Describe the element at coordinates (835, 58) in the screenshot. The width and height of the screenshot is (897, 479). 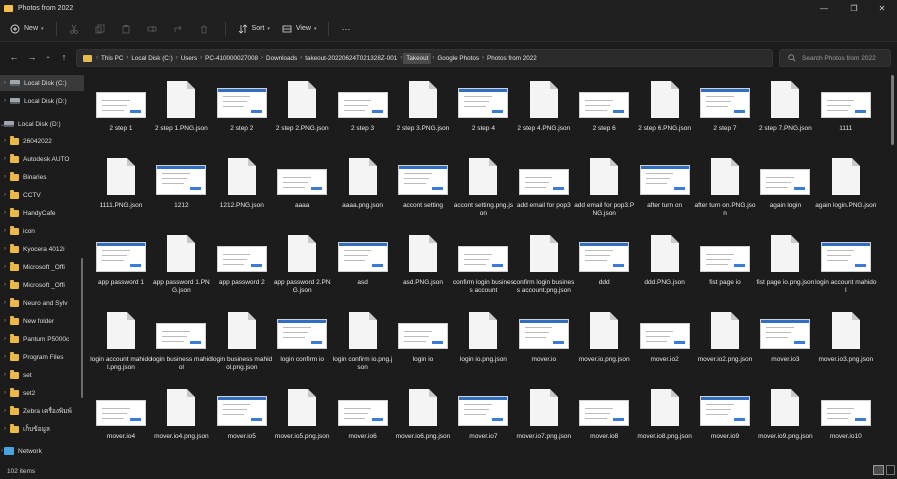
I see `search-box: Search Photos from 2022` at that location.